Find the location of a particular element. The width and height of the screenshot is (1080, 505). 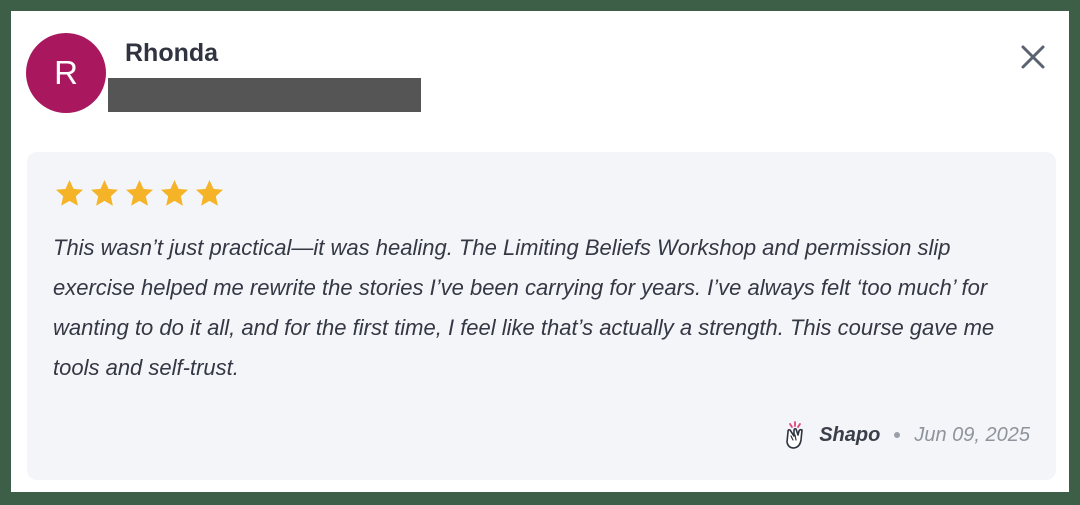

review-footer: Shapo Jun 09, 2025 is located at coordinates (906, 435).